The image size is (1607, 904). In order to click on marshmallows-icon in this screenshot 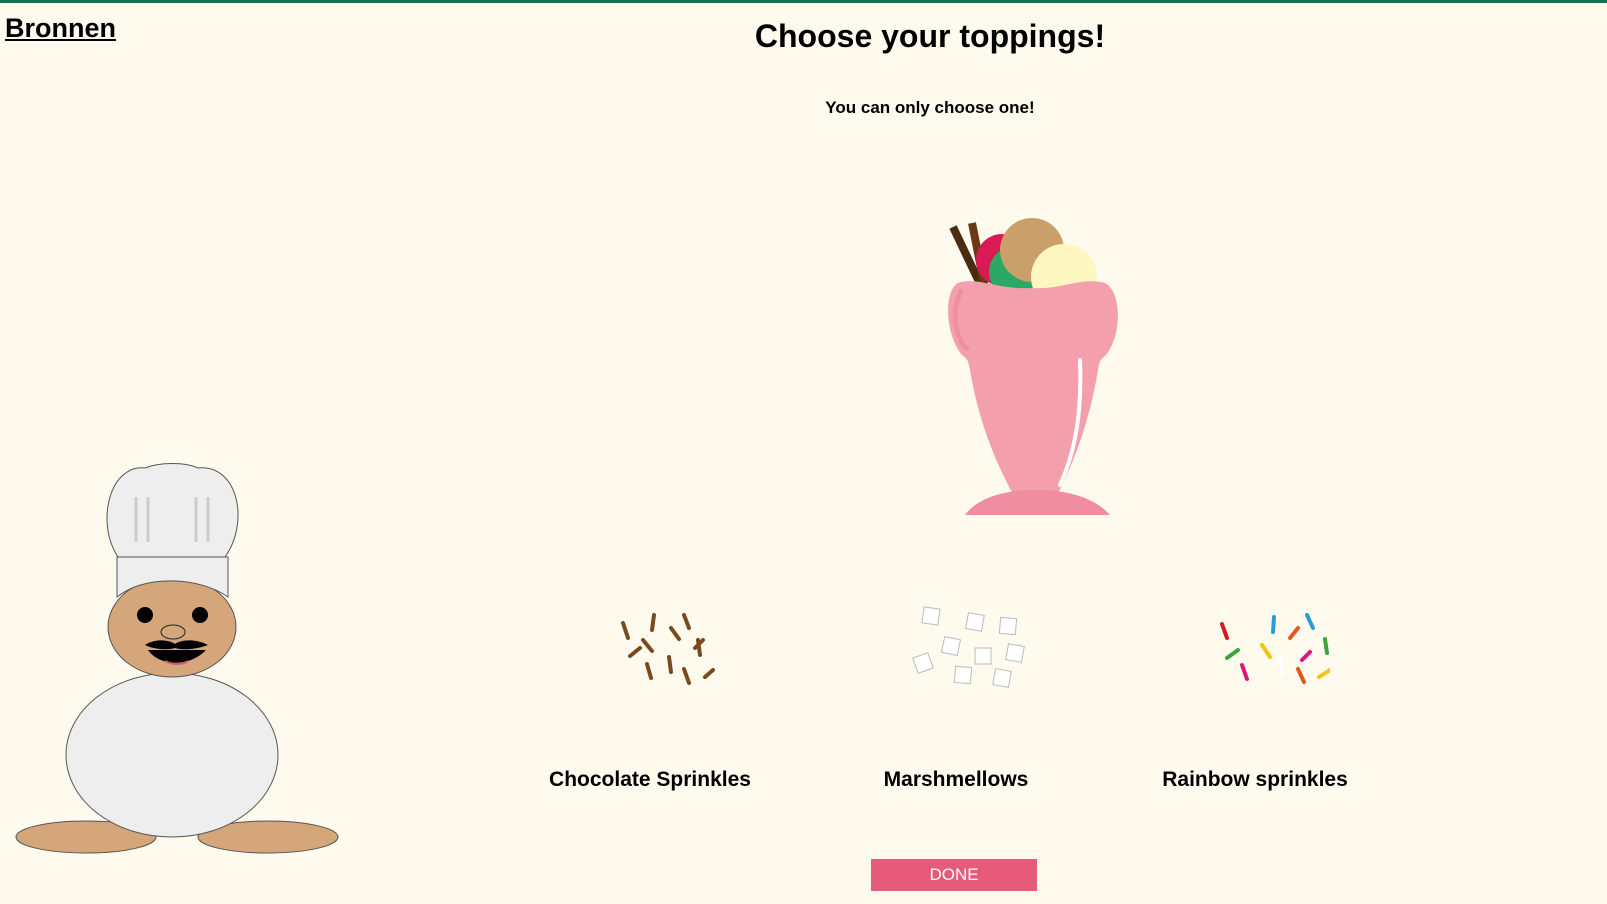, I will do `click(968, 647)`.